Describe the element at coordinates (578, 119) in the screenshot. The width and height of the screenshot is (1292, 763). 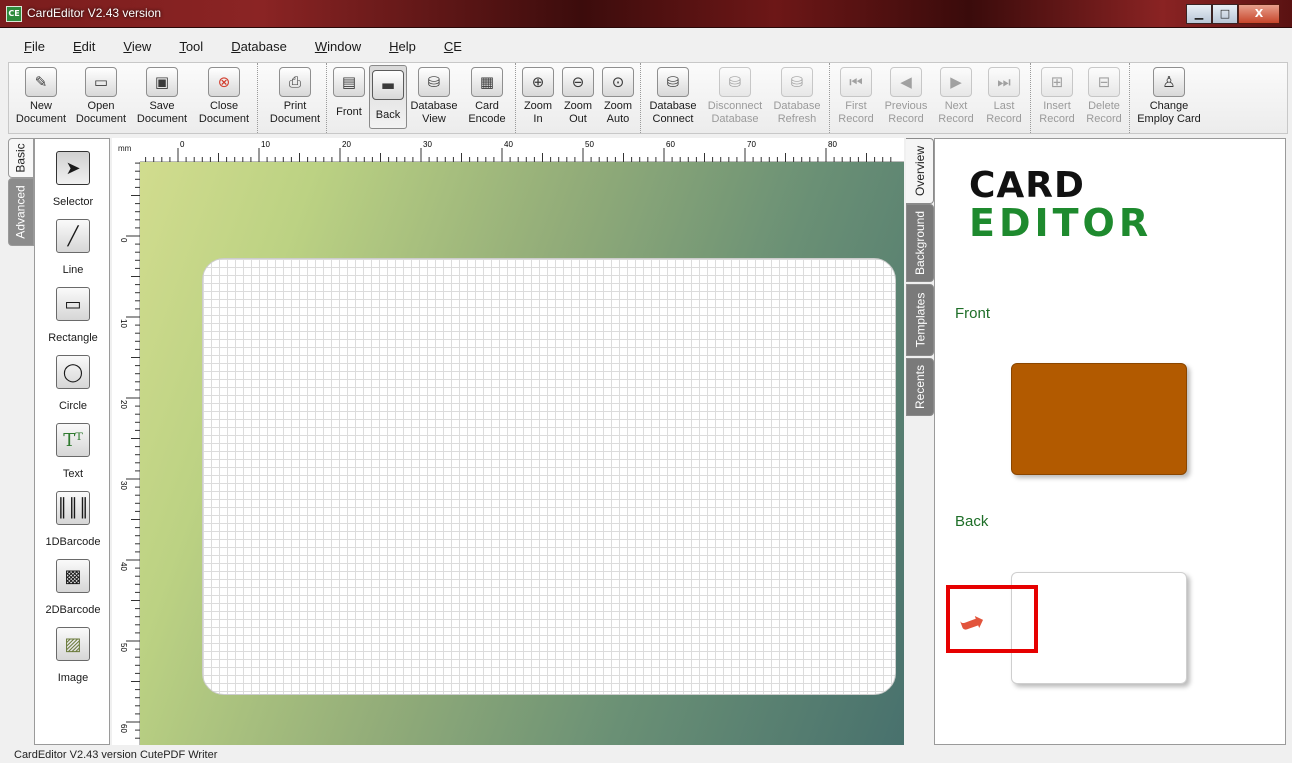
I see `zoomout-label-2: Out` at that location.